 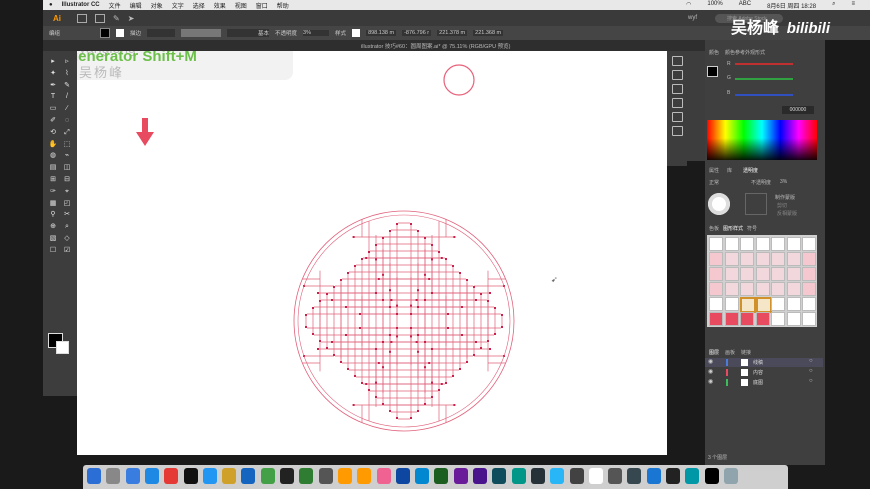 What do you see at coordinates (746, 352) in the screenshot?
I see `links-tab: 链接` at bounding box center [746, 352].